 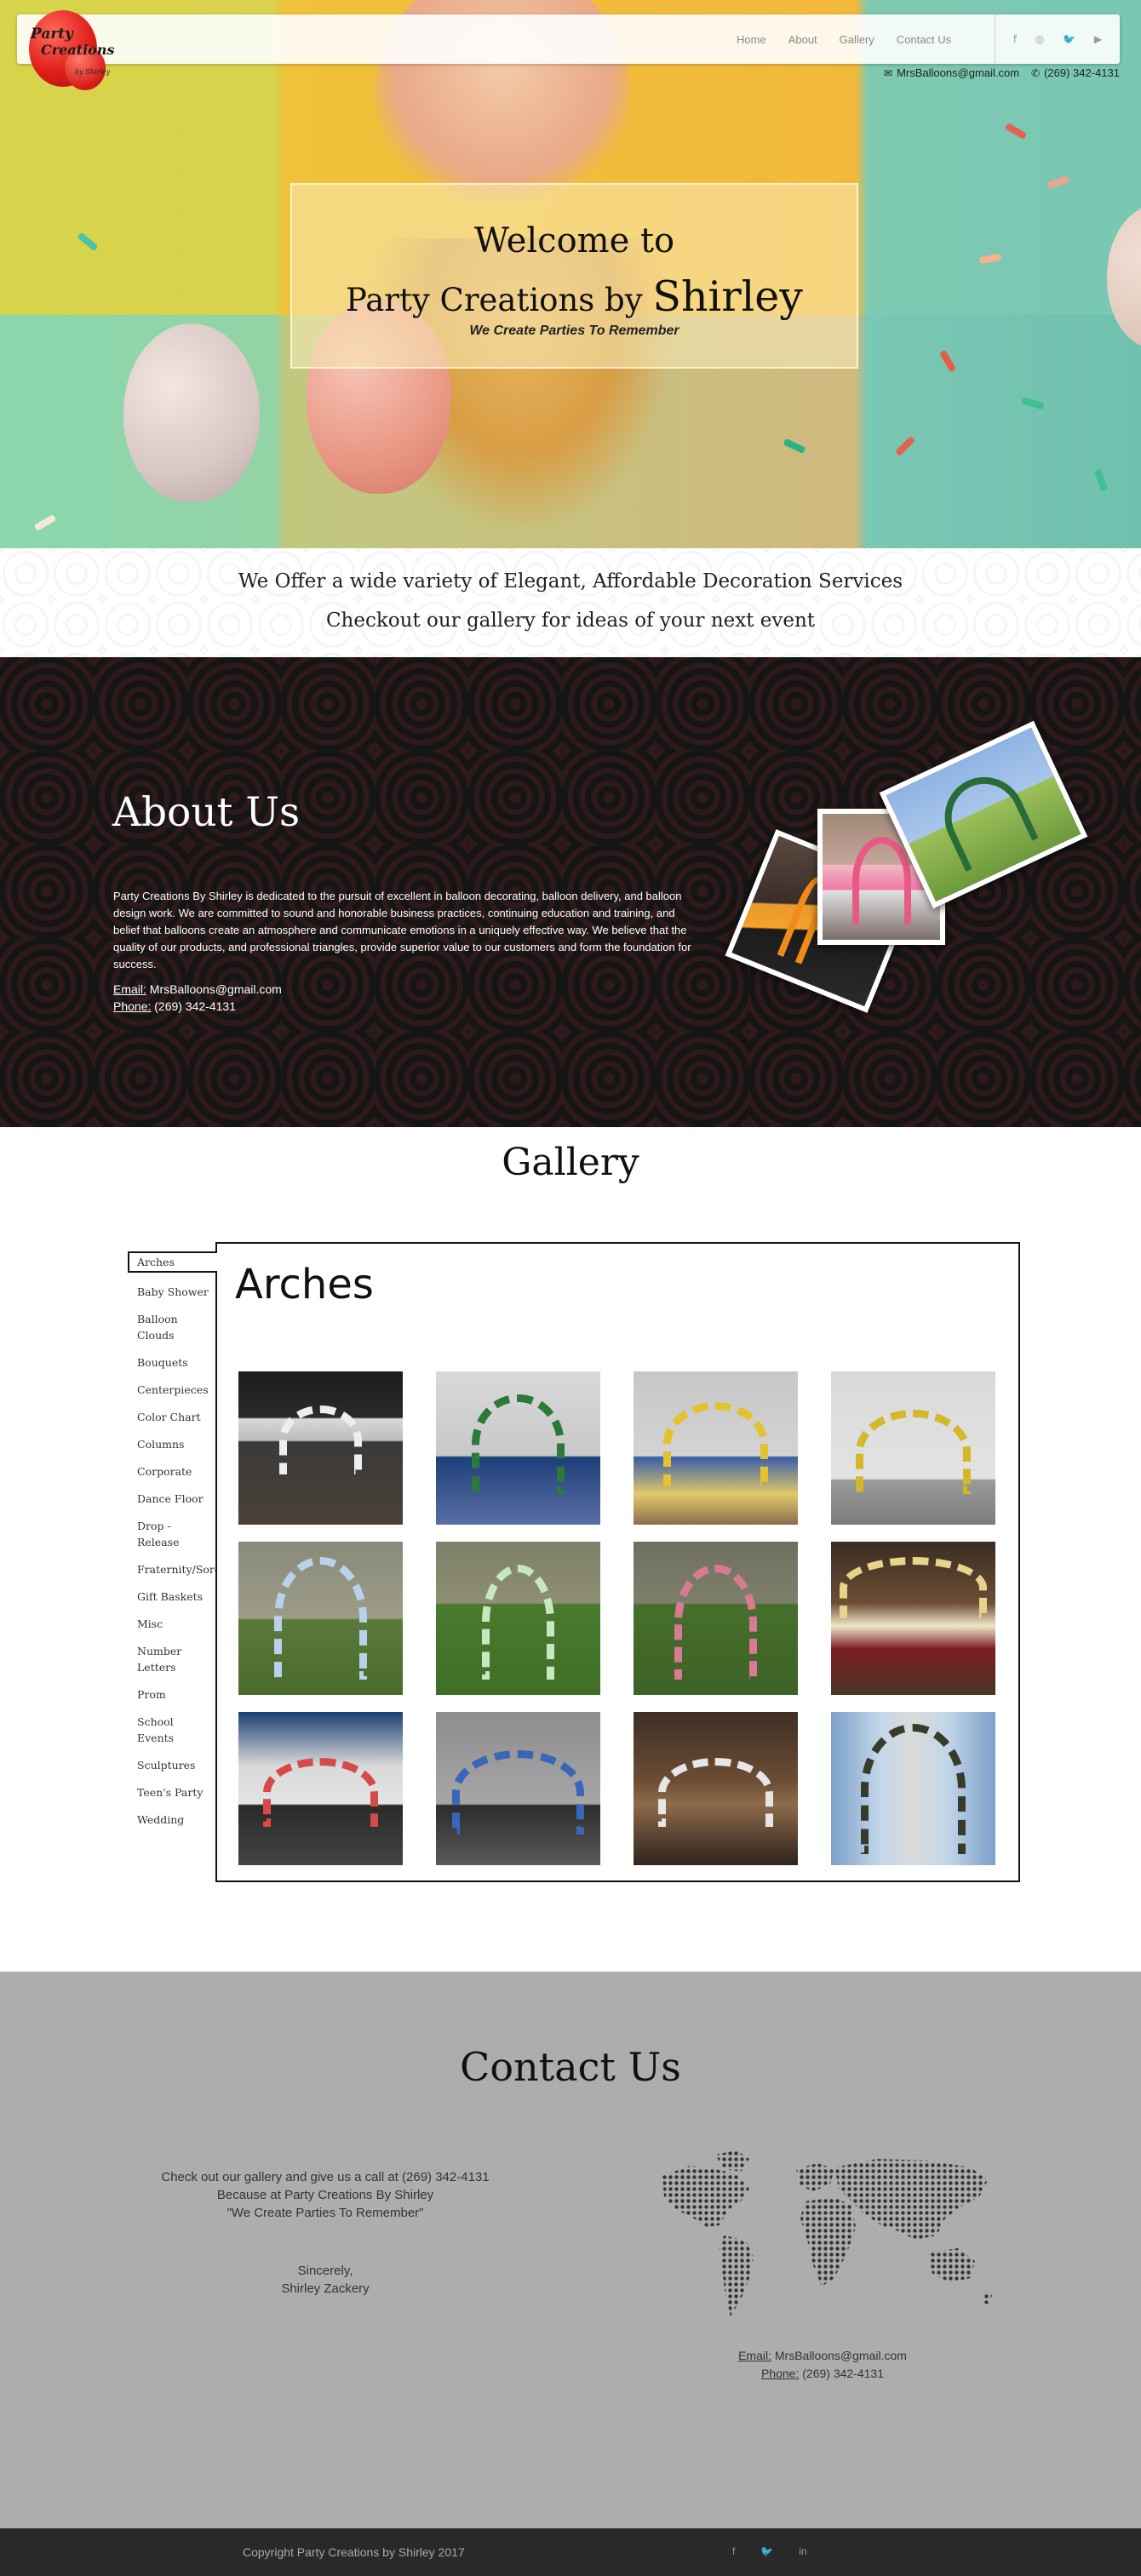 What do you see at coordinates (802, 2551) in the screenshot?
I see `linkedin-icon: in` at bounding box center [802, 2551].